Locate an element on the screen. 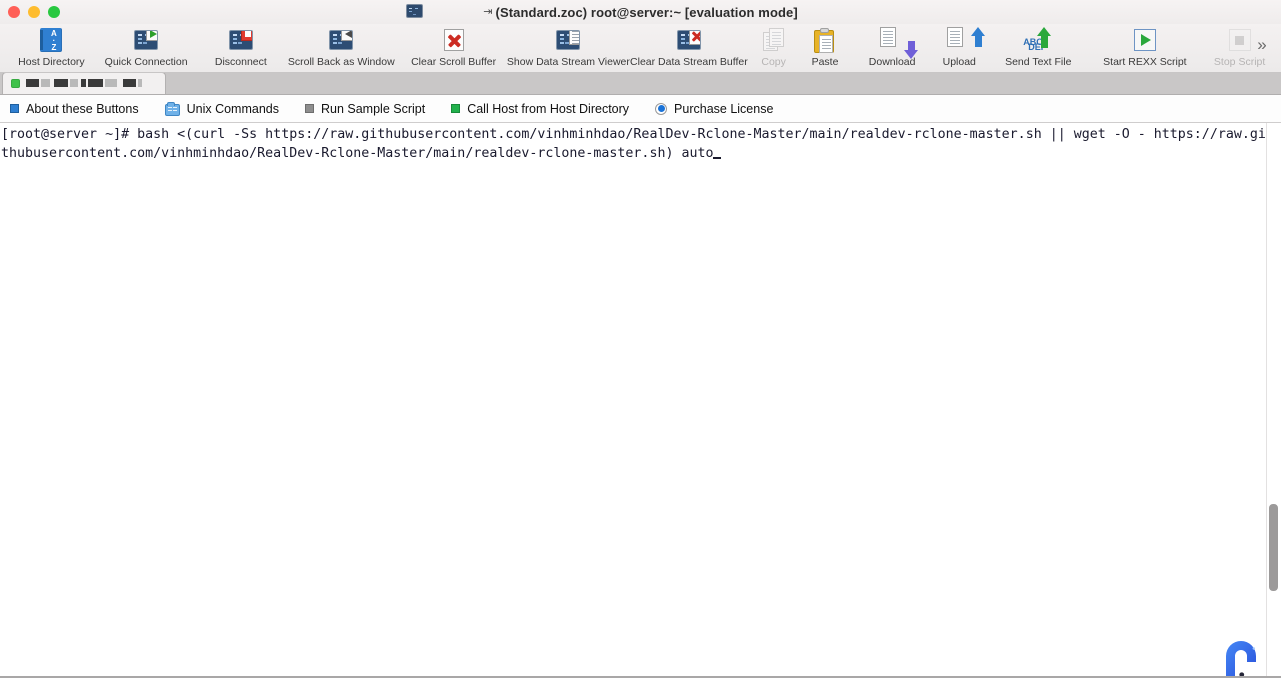  button-label: Unix Commands is located at coordinates (232, 108).